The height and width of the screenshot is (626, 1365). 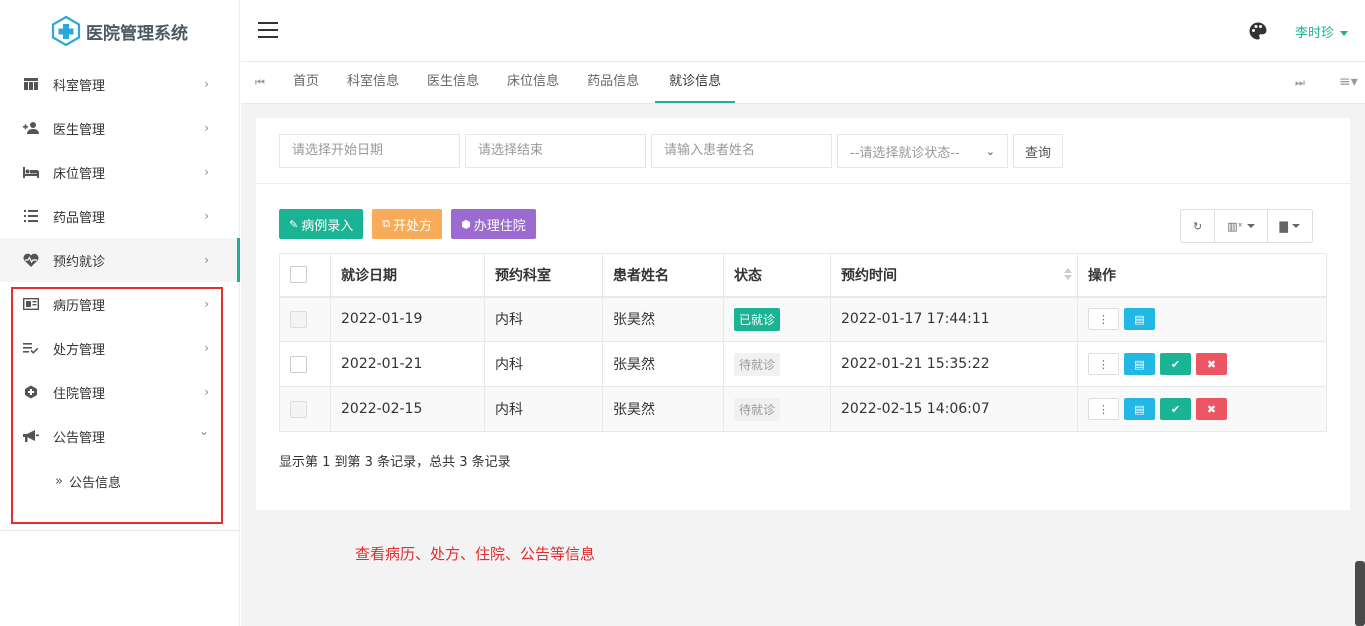 I want to click on cell-date: 2022-01-19, so click(x=407, y=319).